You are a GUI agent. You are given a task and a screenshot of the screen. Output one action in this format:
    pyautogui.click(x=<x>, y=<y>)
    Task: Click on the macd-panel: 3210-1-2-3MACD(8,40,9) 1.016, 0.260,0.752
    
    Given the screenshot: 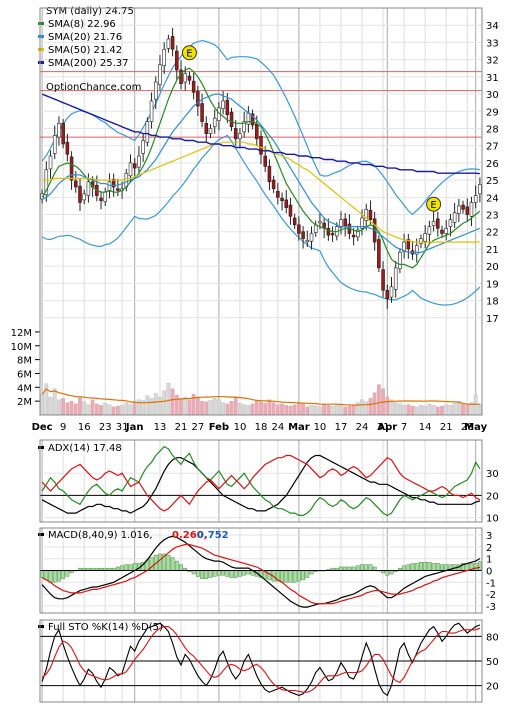 What is the action you would take?
    pyautogui.click(x=267, y=570)
    